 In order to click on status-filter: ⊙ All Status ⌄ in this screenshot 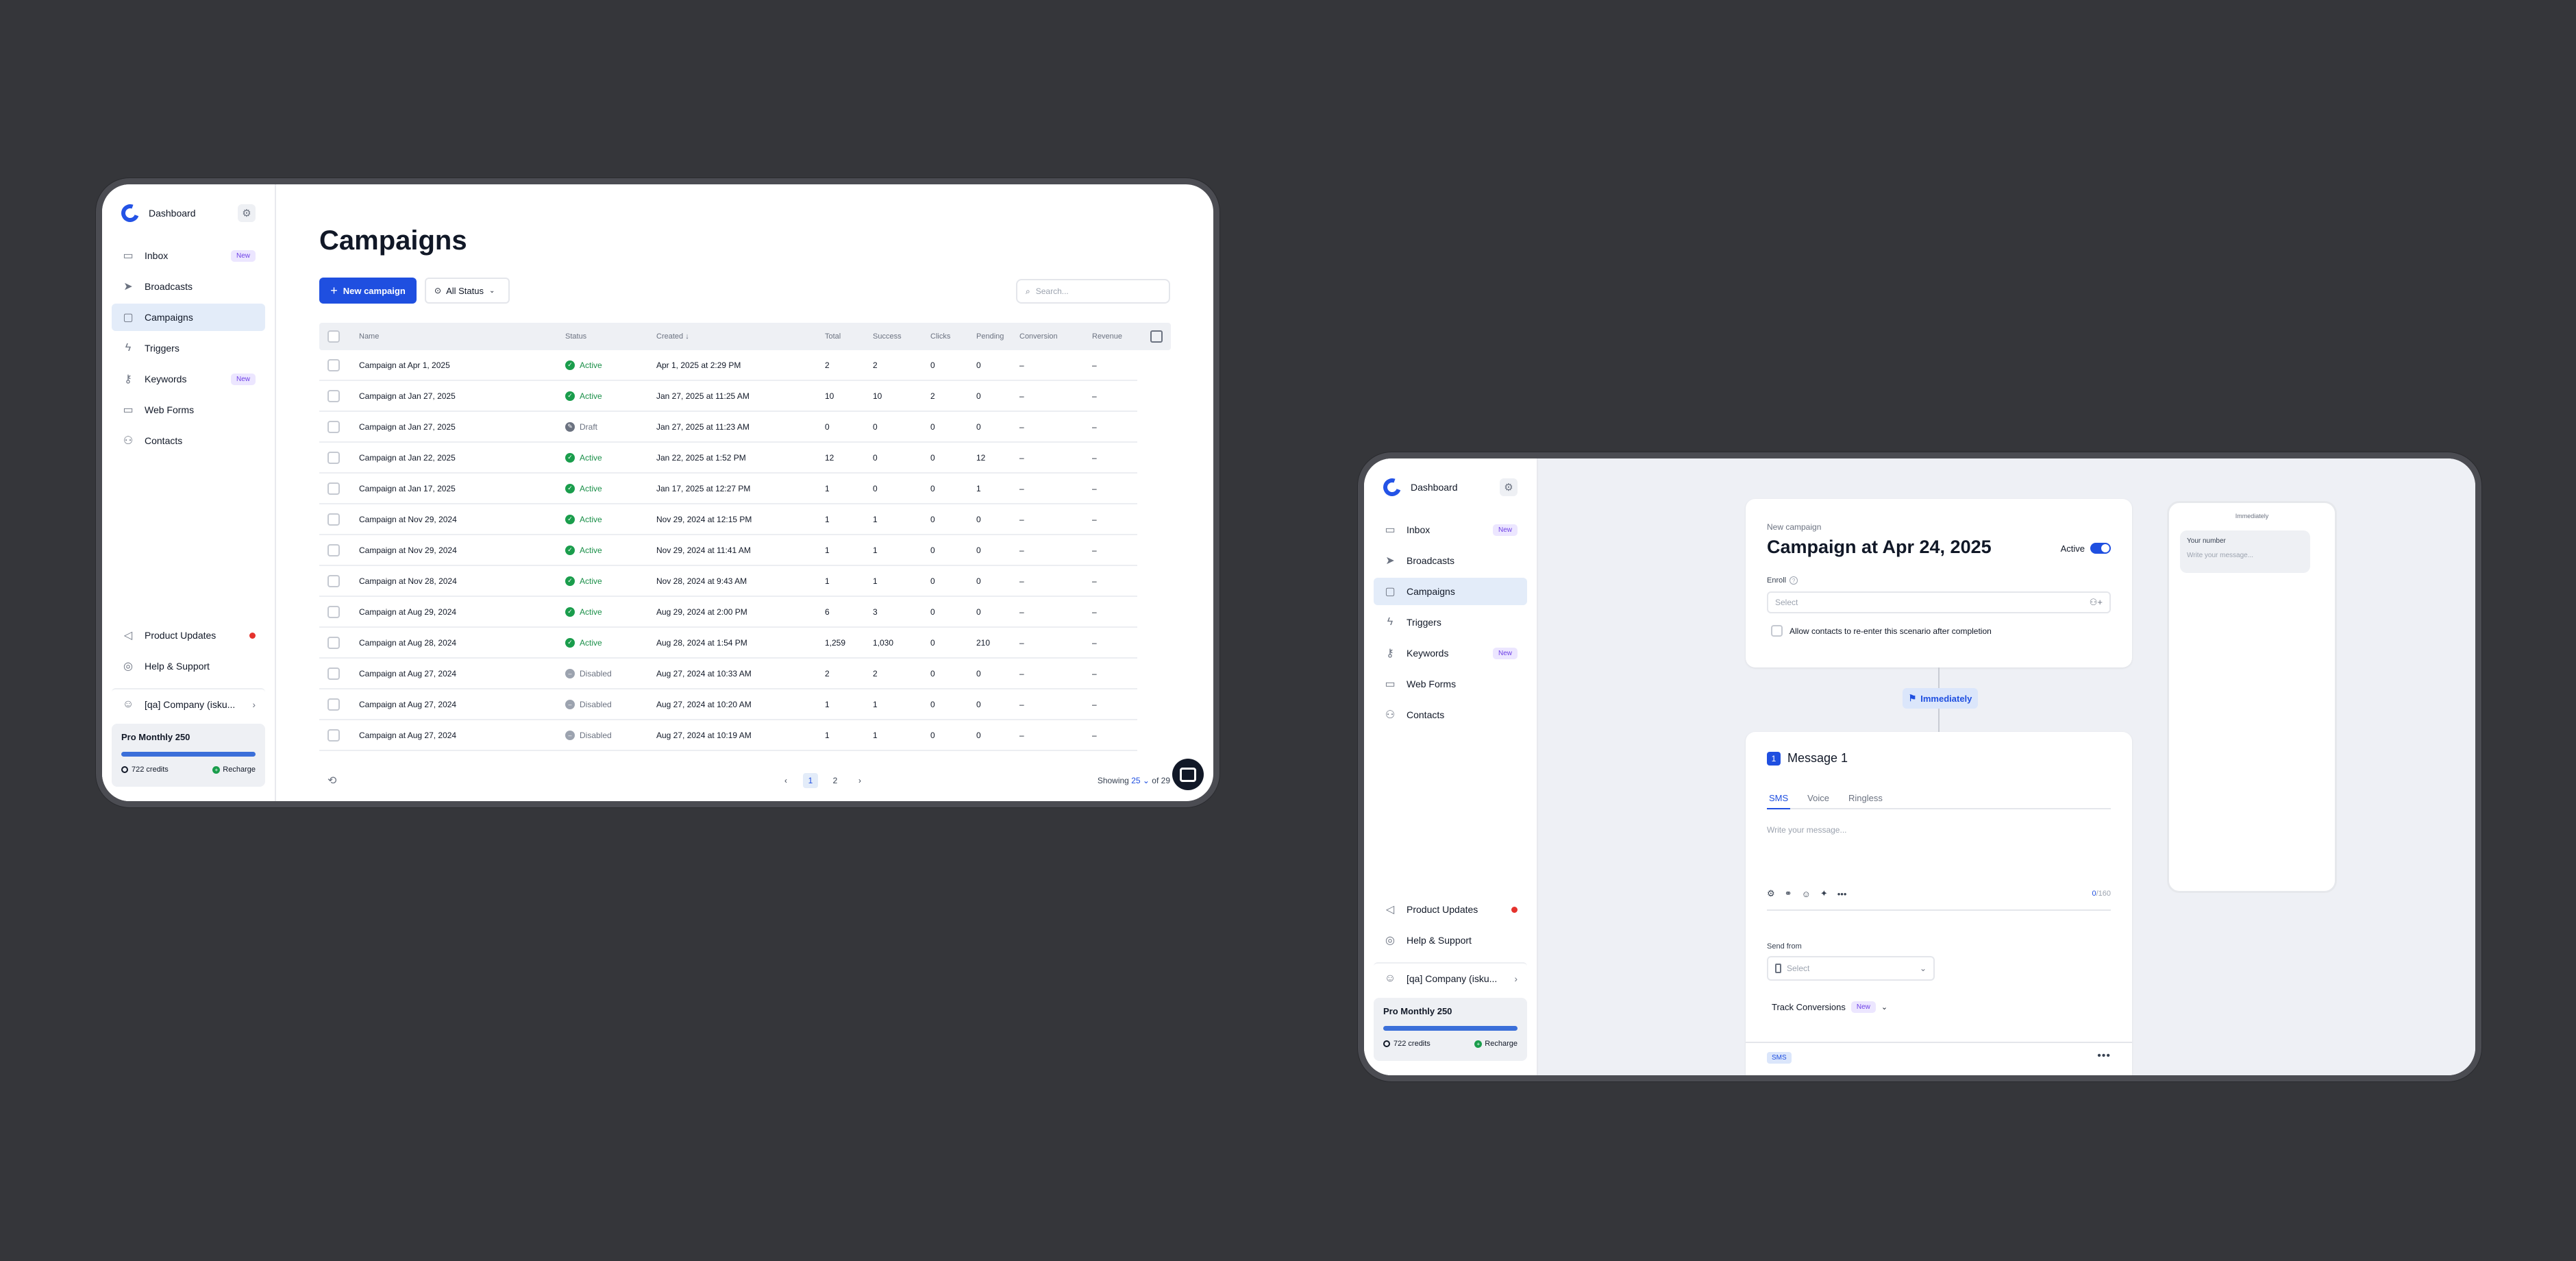, I will do `click(467, 291)`.